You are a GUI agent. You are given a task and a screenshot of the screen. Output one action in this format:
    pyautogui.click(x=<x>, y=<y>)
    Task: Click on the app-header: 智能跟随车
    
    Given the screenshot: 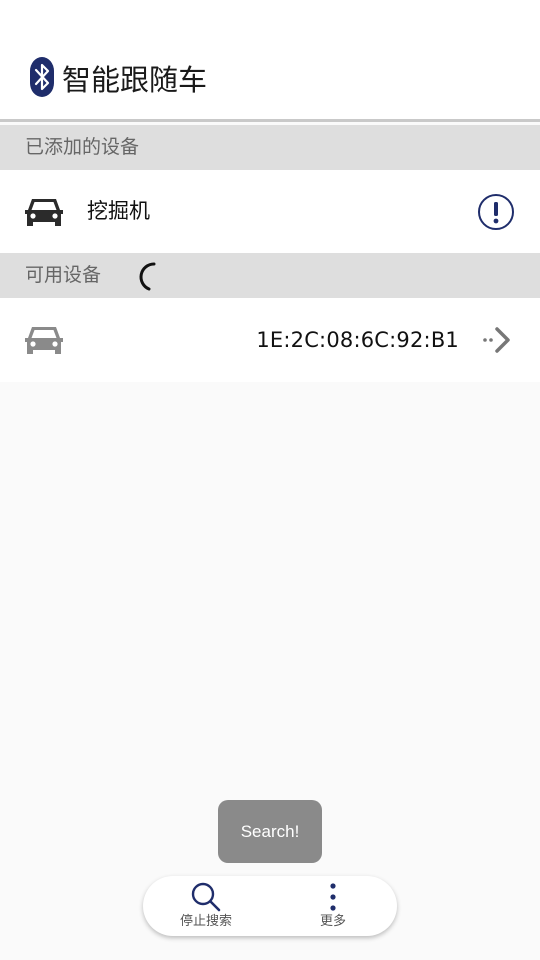 What is the action you would take?
    pyautogui.click(x=270, y=61)
    